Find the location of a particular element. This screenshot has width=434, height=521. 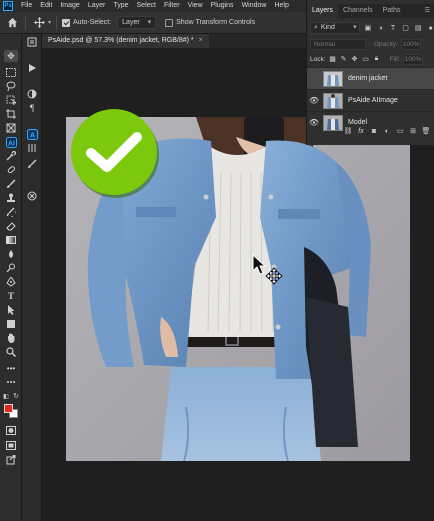

layer-style-icon: fx is located at coordinates (361, 131).